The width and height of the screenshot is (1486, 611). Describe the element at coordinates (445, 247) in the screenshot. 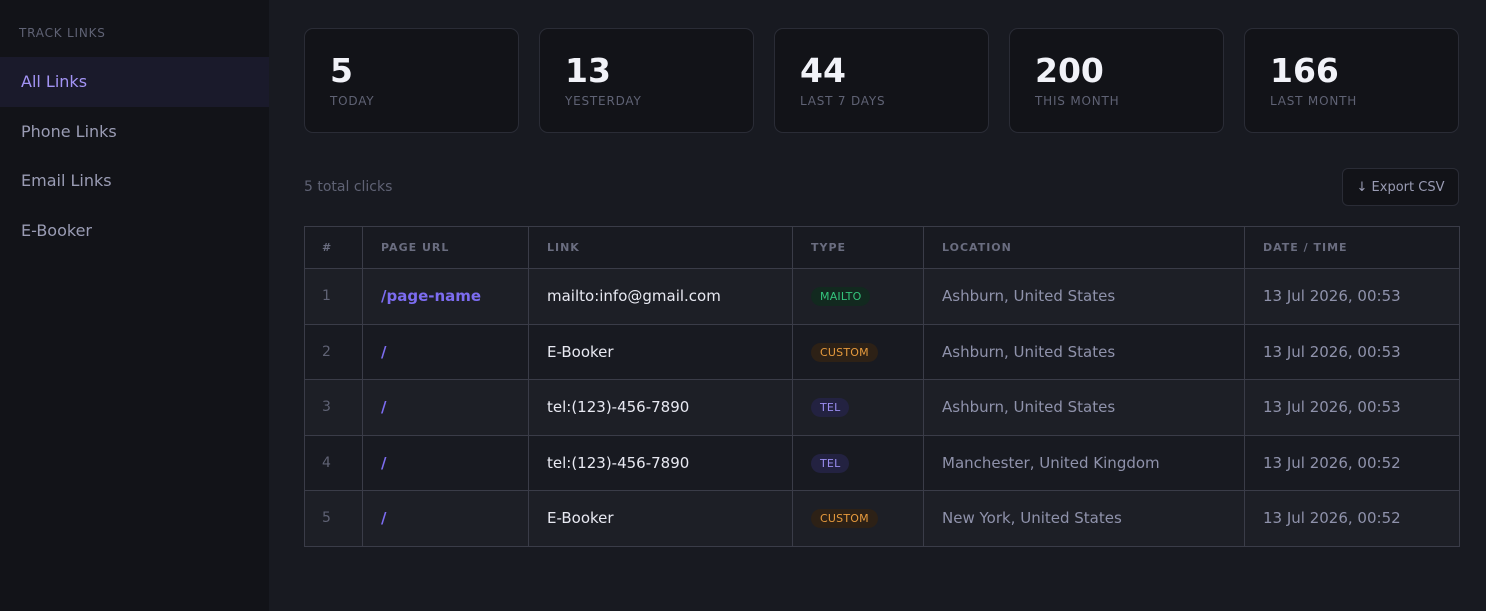

I see `col-header-page-url: PAGE URL` at that location.